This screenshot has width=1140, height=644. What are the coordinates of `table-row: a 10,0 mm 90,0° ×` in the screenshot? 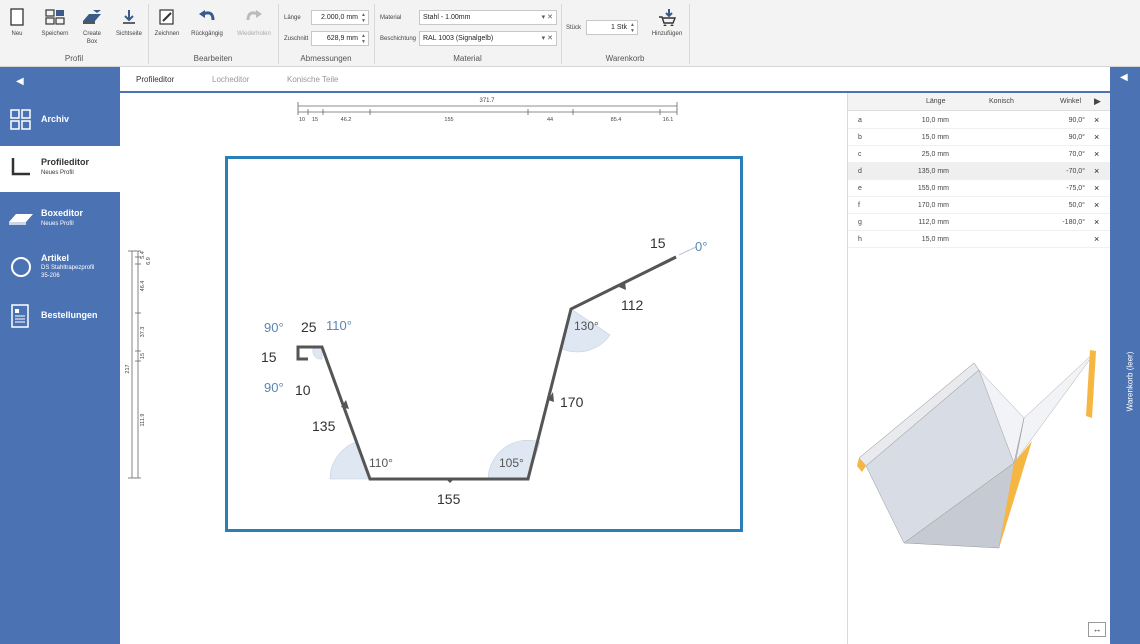 It's located at (979, 120).